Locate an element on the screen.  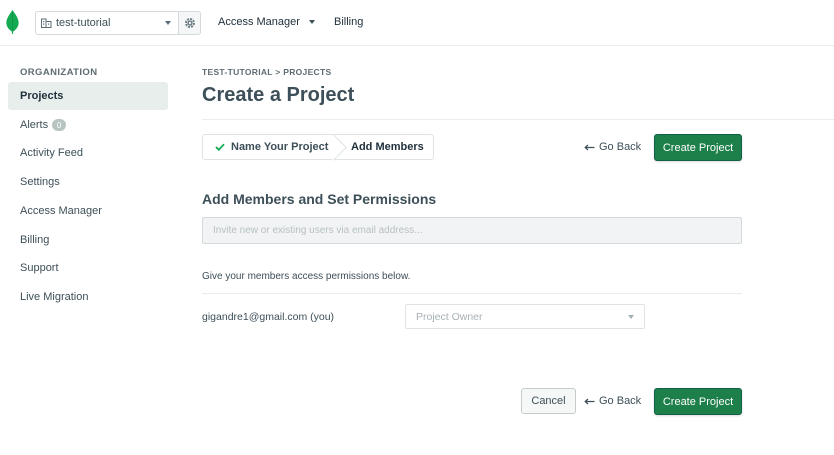
sidebar-item-label: Live Migration is located at coordinates (54, 297).